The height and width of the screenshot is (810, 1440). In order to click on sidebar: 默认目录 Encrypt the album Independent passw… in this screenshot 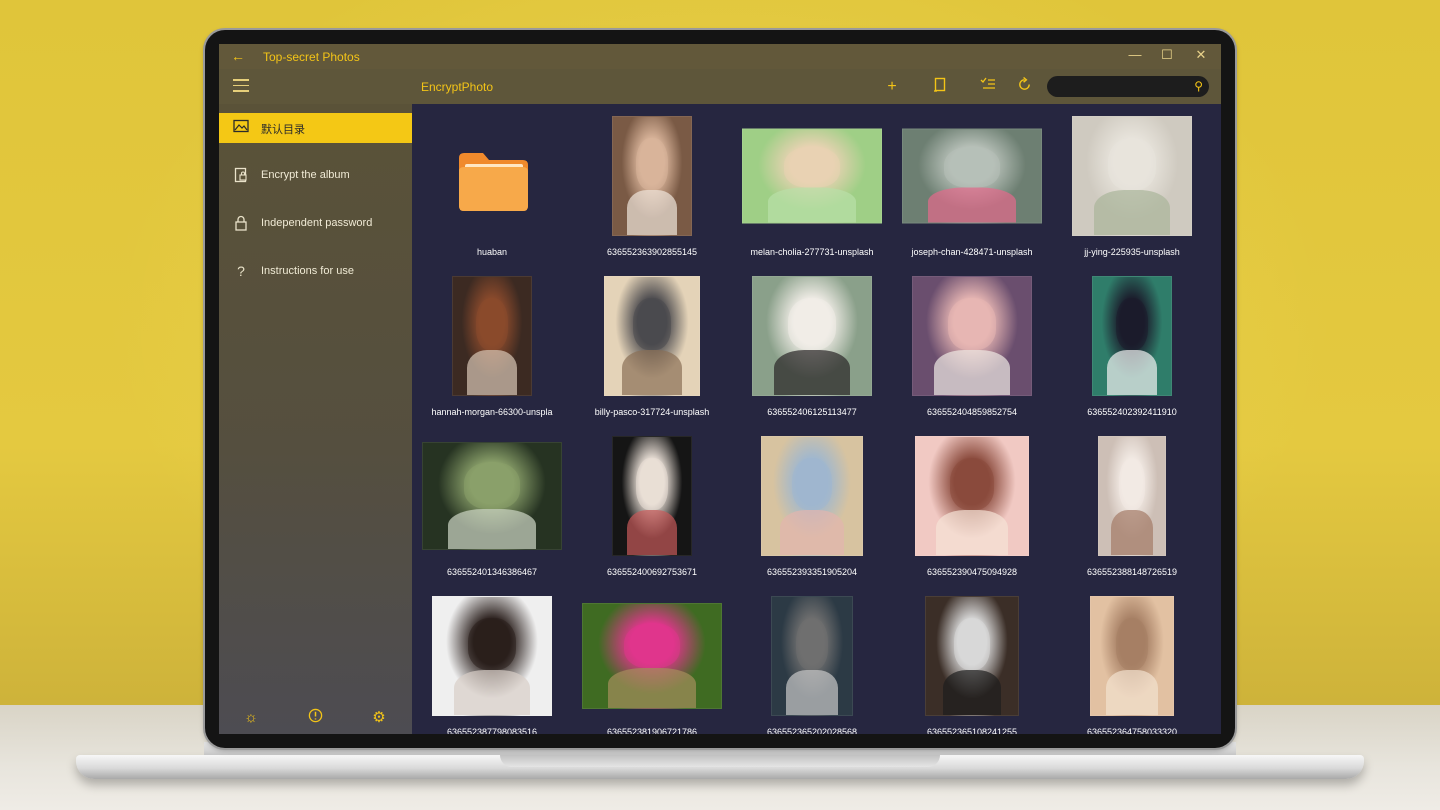, I will do `click(315, 419)`.